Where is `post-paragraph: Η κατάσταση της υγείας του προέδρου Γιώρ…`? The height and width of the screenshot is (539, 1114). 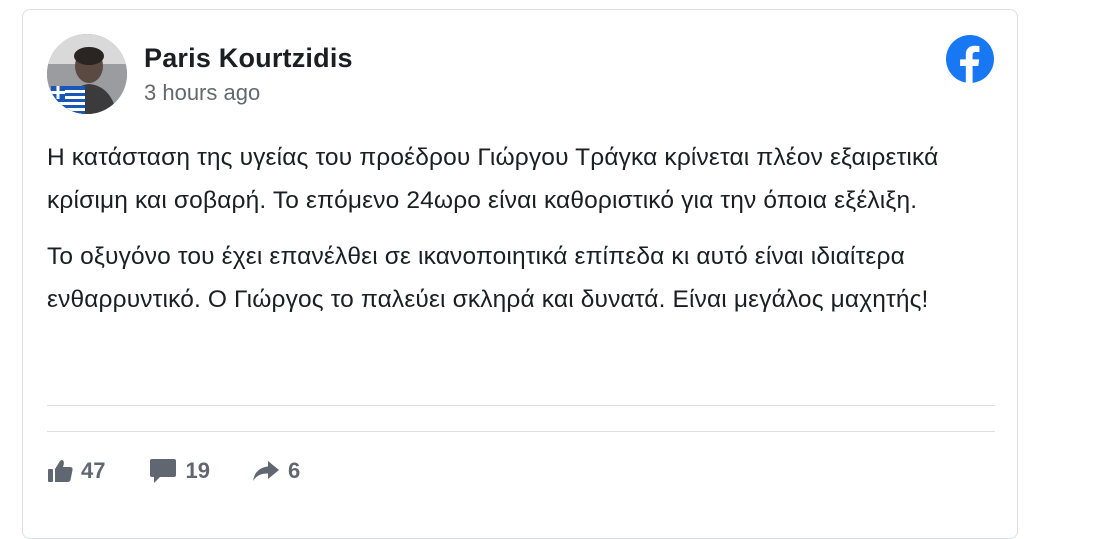 post-paragraph: Η κατάσταση της υγείας του προέδρου Γιώρ… is located at coordinates (493, 179).